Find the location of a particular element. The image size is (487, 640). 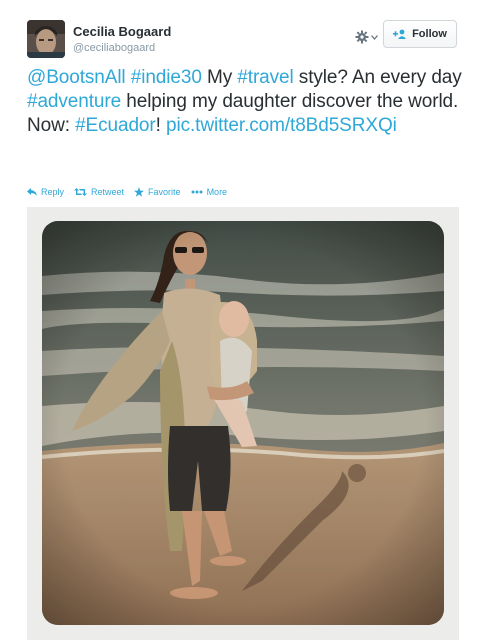

hashtag-link: #indie30 is located at coordinates (166, 77).